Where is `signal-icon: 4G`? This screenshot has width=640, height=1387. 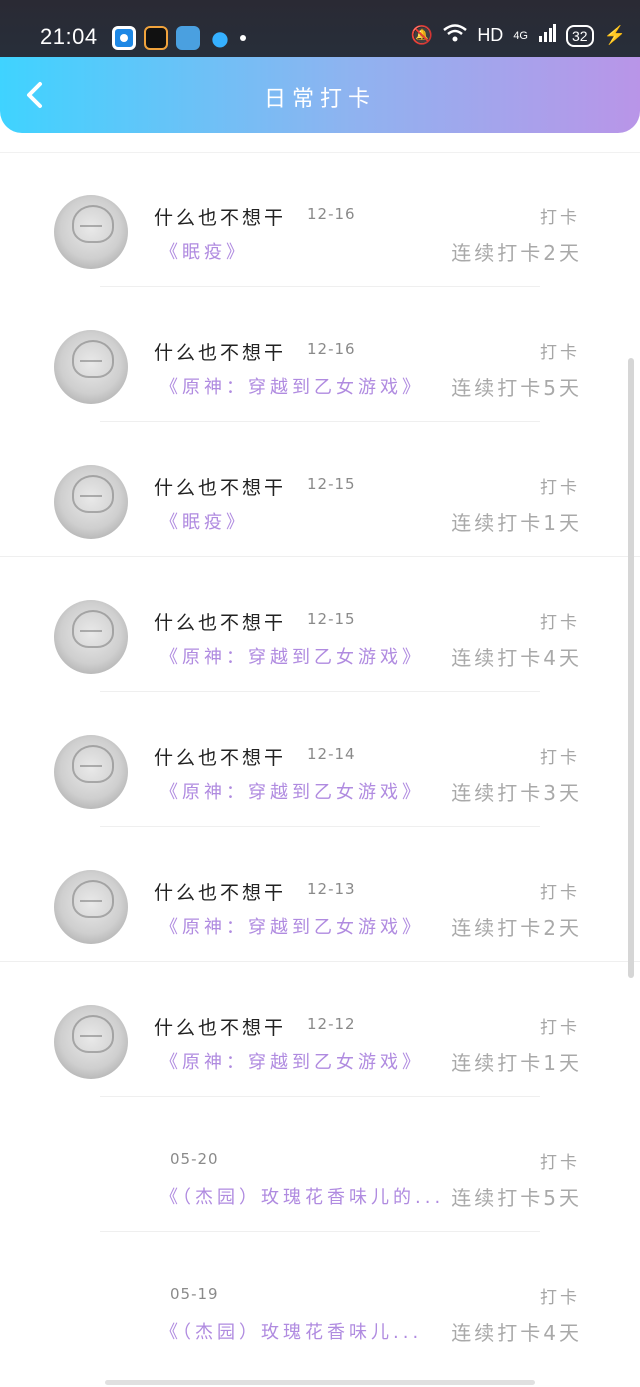 signal-icon: 4G is located at coordinates (520, 35).